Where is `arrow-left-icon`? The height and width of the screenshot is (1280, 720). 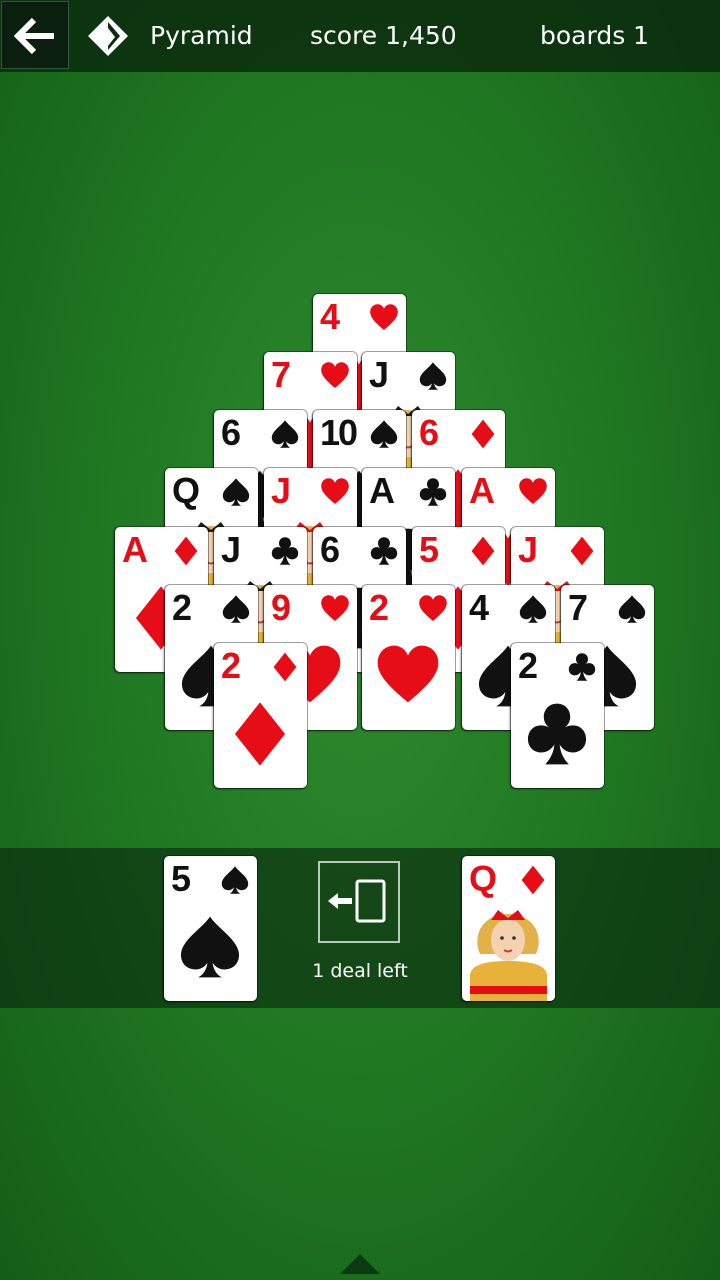 arrow-left-icon is located at coordinates (34, 36).